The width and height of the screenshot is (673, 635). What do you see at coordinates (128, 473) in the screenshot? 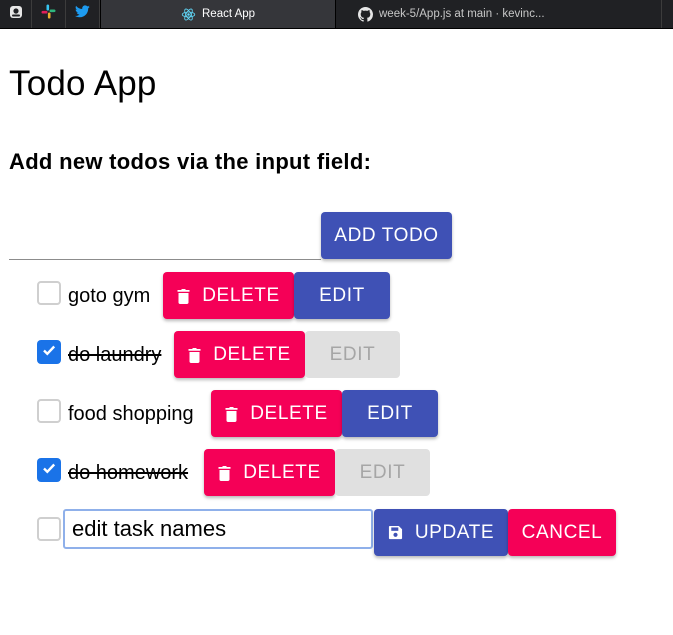
I see `todo-text-completed: do homework` at bounding box center [128, 473].